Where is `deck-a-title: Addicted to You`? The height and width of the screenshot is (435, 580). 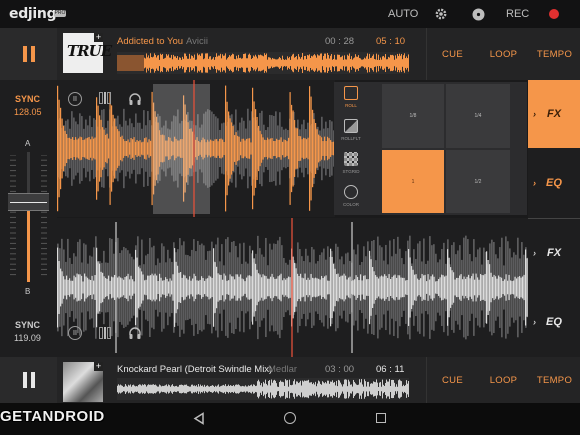 deck-a-title: Addicted to You is located at coordinates (150, 41).